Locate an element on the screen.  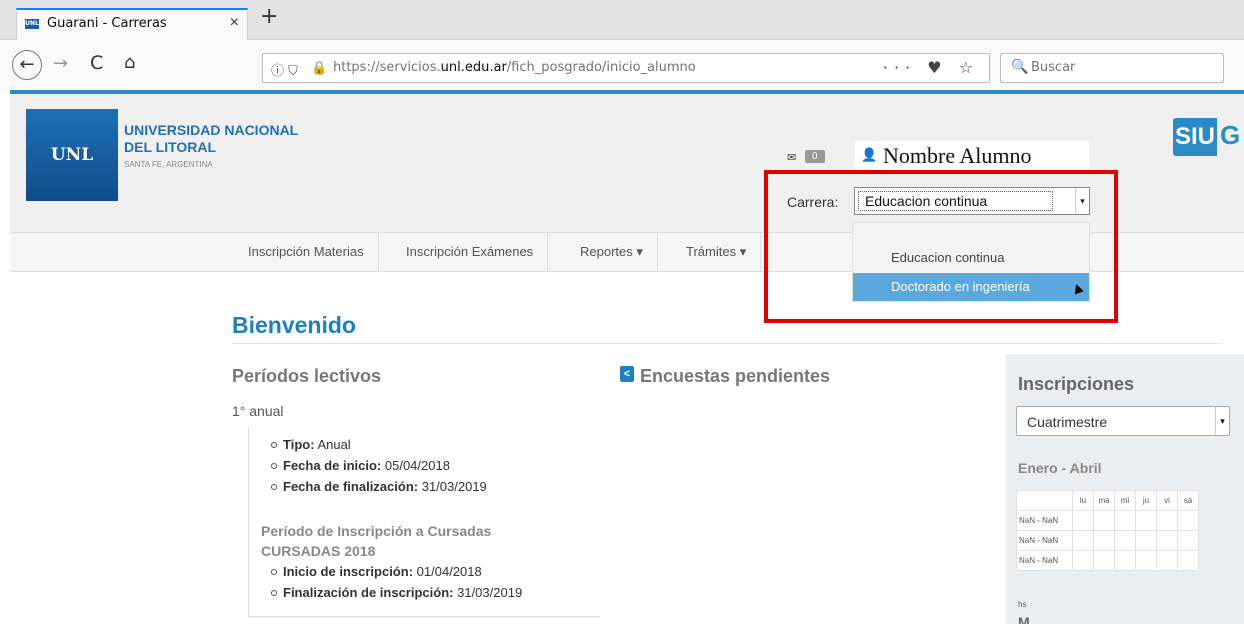
inscripciones-title: Inscripciones is located at coordinates (1076, 384).